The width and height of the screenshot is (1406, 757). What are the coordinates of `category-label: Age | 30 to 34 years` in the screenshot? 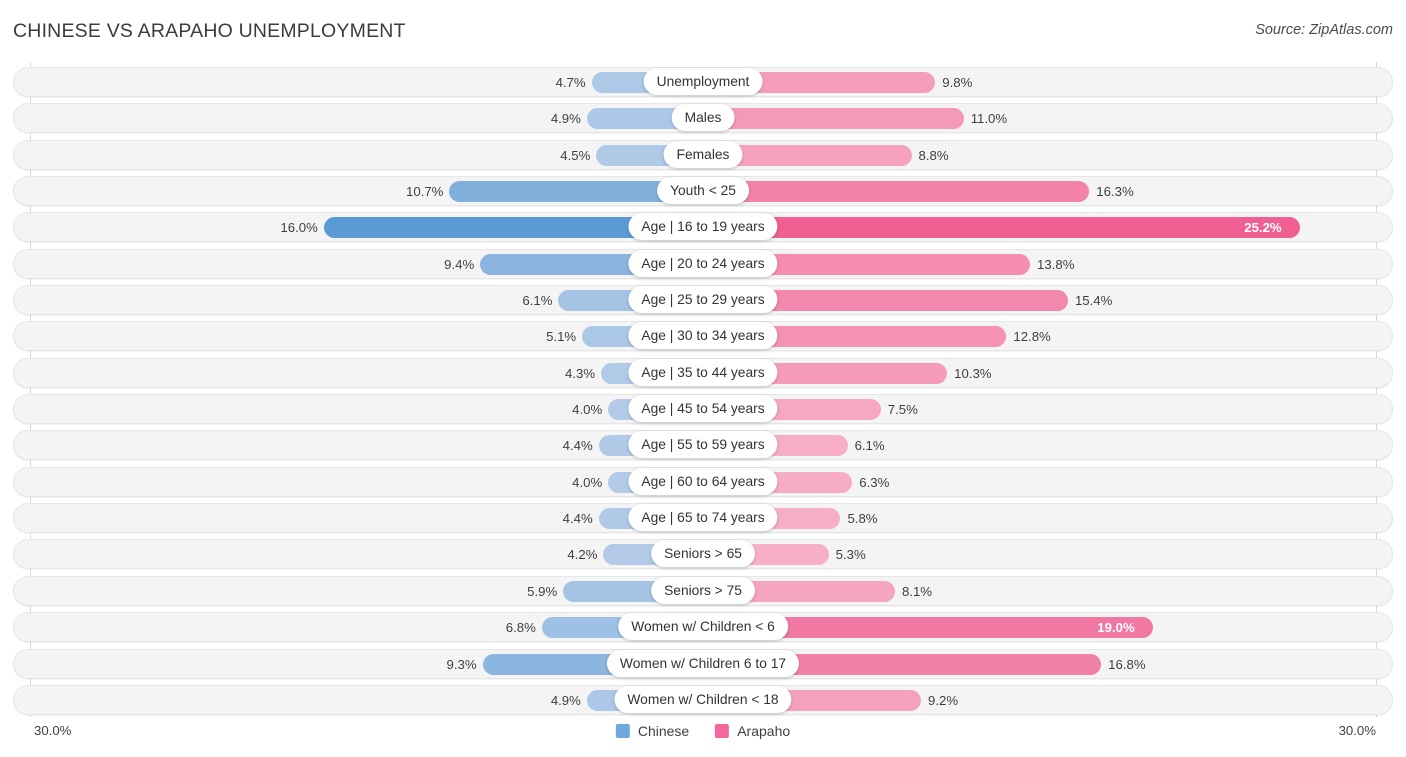 It's located at (703, 336).